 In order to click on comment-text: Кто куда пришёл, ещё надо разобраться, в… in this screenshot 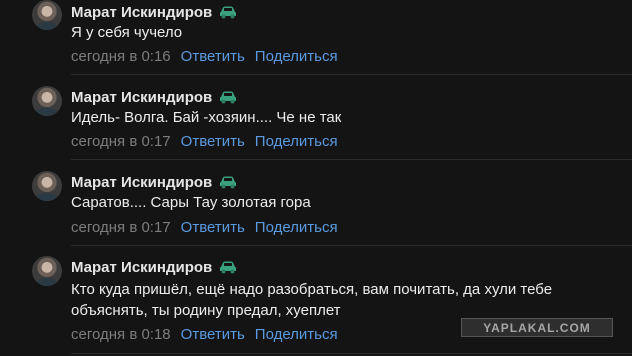, I will do `click(312, 300)`.